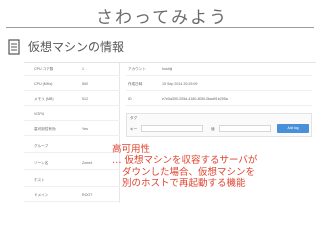 The width and height of the screenshot is (320, 240). Describe the element at coordinates (72, 99) in the screenshot. I see `spec-row: メモリ (MB) 512` at that location.